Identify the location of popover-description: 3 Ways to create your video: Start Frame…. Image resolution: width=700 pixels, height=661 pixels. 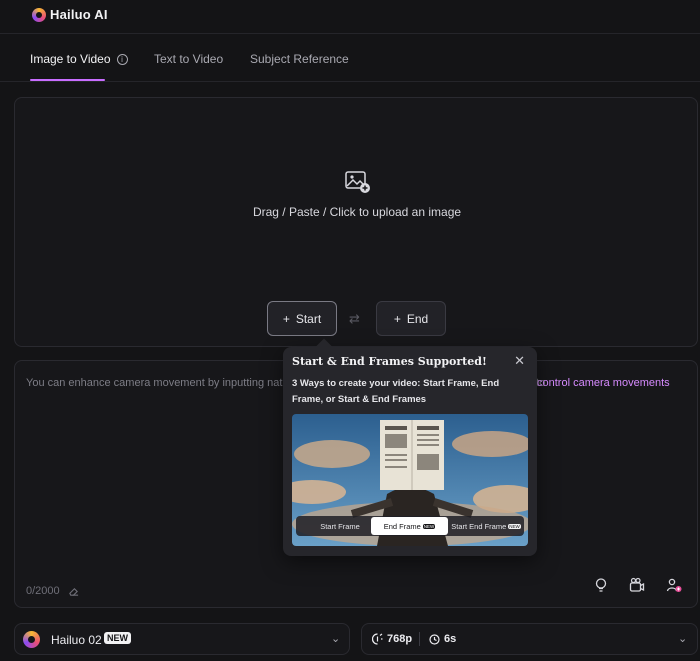
(396, 391).